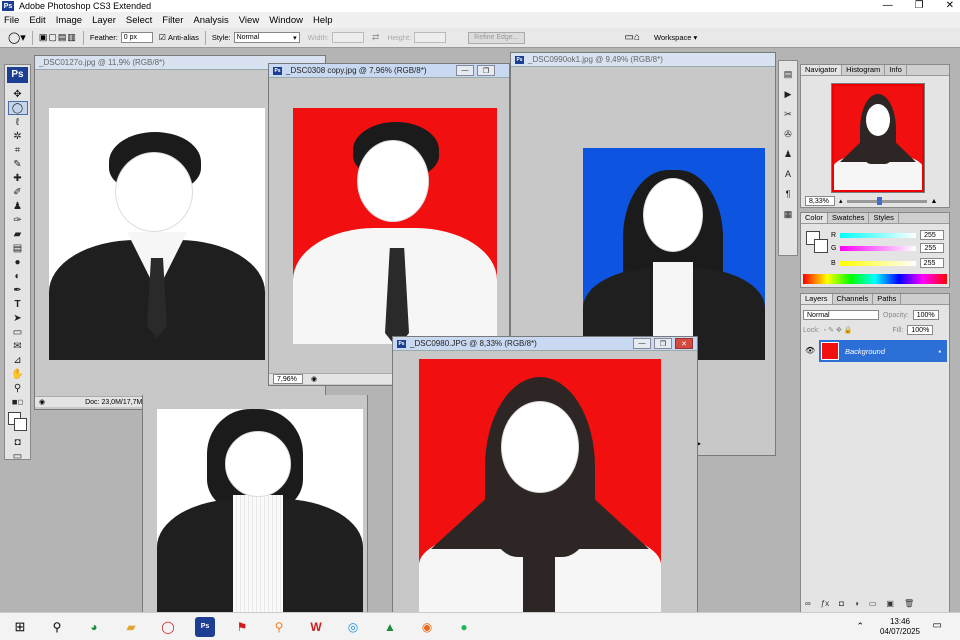 The height and width of the screenshot is (640, 960). Describe the element at coordinates (18, 422) in the screenshot. I see `foreground-background-swatch` at that location.